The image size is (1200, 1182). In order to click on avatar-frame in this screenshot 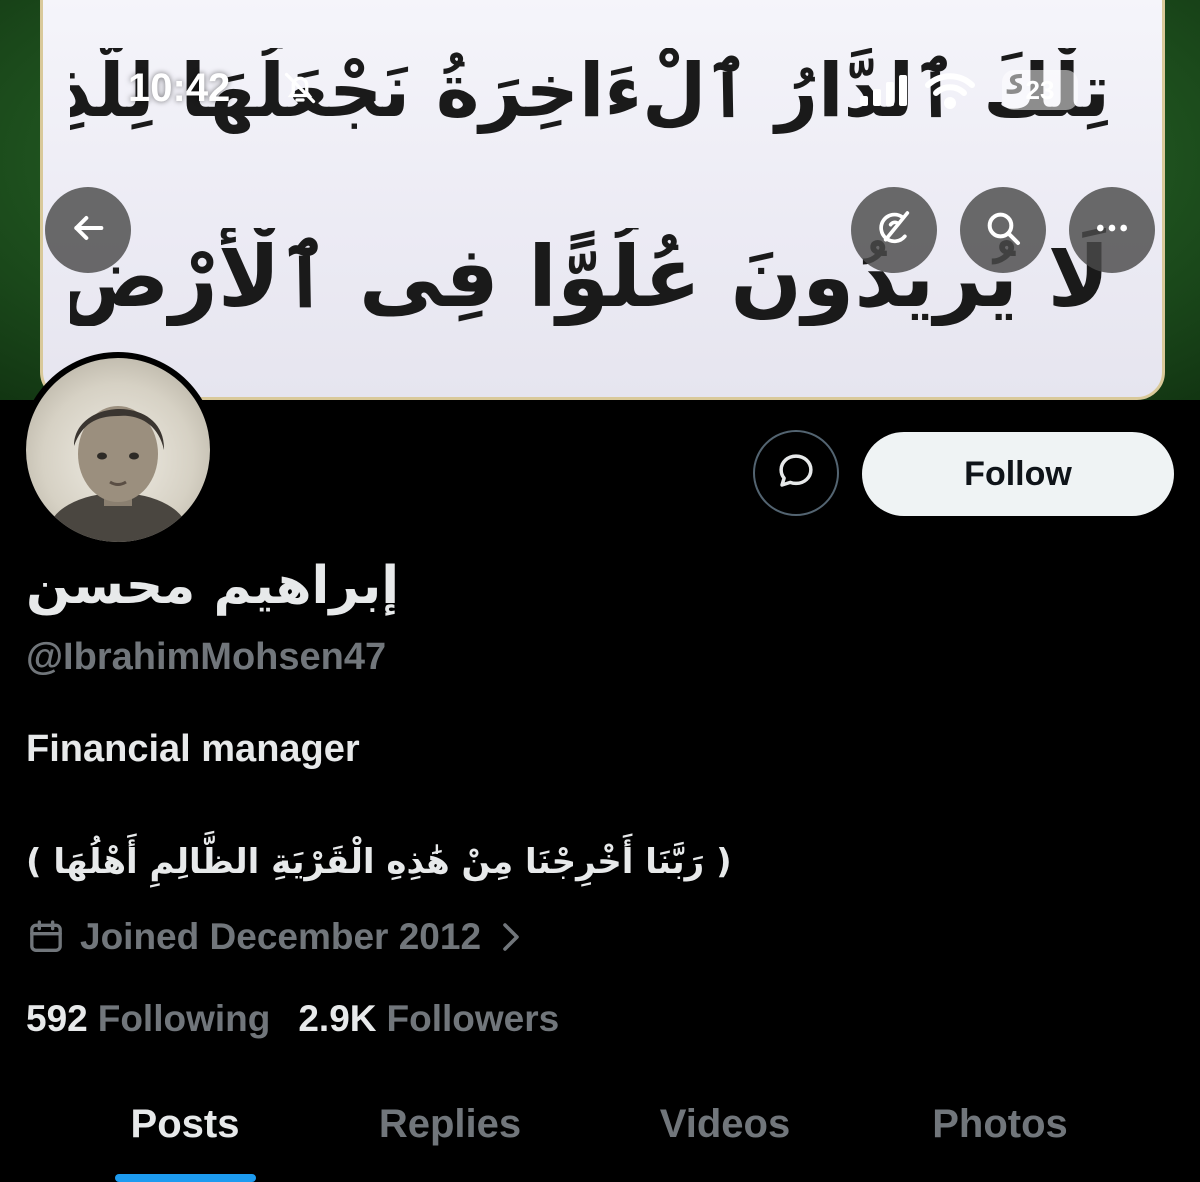, I will do `click(118, 450)`.